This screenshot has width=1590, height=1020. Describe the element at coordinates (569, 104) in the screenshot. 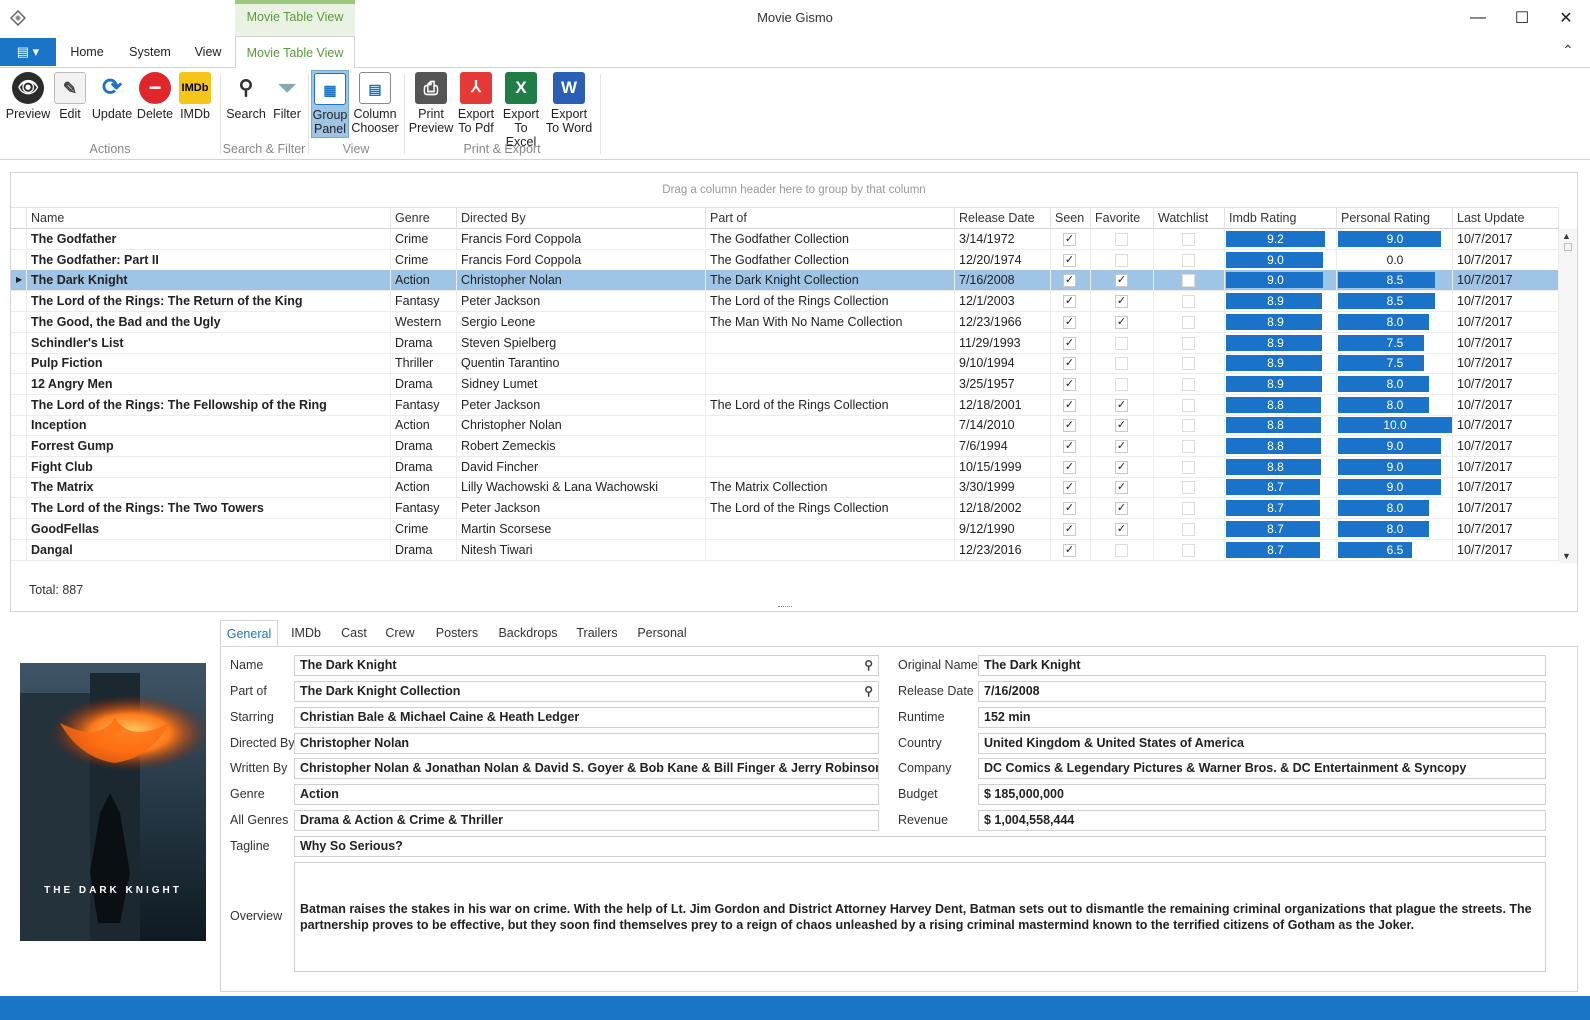

I see `export-word-button: W Export To Word` at that location.